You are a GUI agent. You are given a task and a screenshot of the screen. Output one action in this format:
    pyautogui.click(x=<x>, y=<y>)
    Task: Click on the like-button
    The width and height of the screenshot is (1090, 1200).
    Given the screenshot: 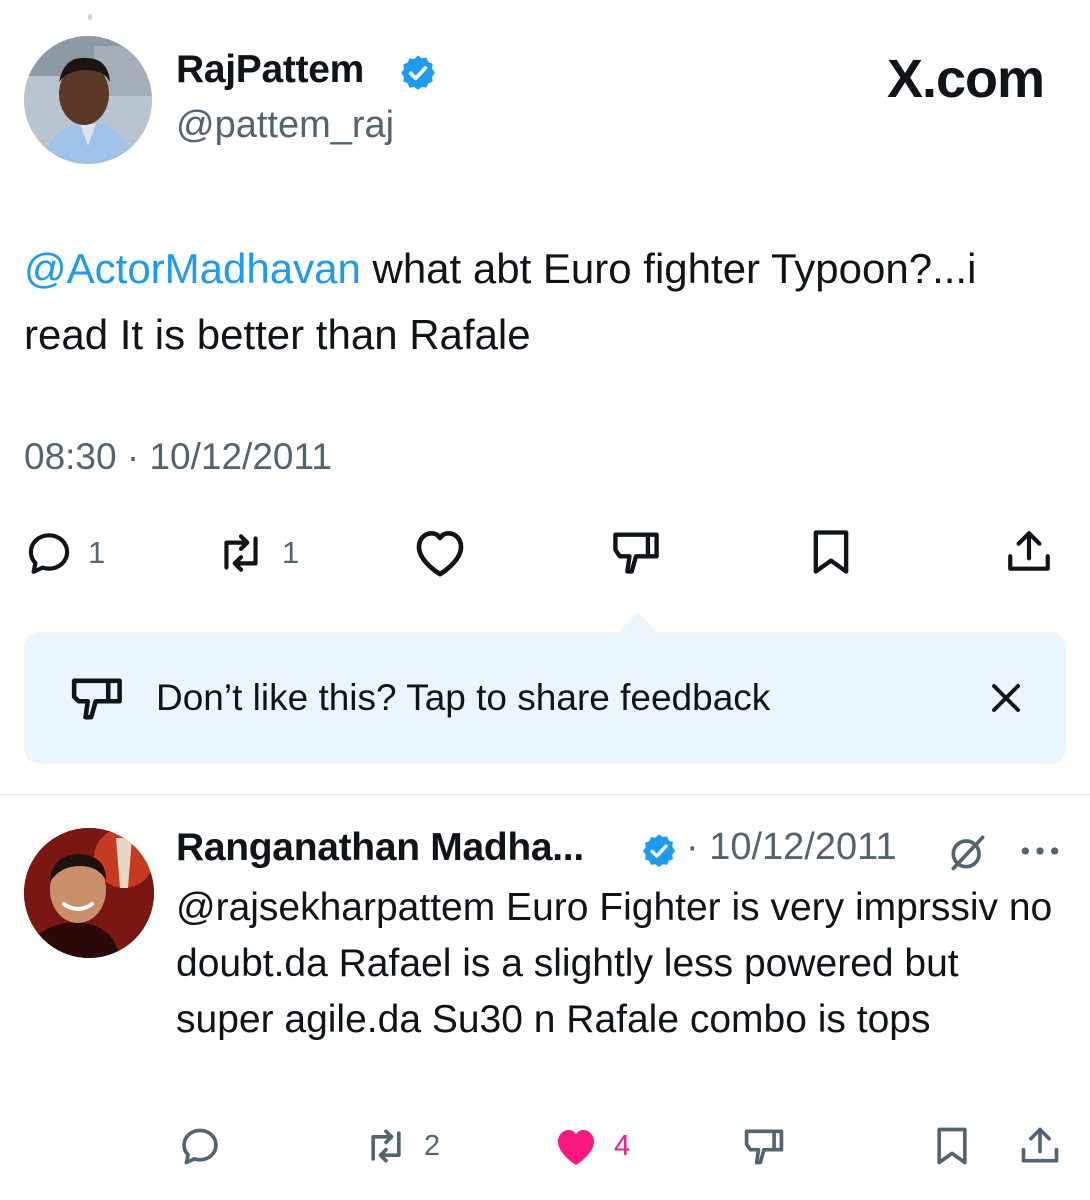 What is the action you would take?
    pyautogui.click(x=440, y=552)
    